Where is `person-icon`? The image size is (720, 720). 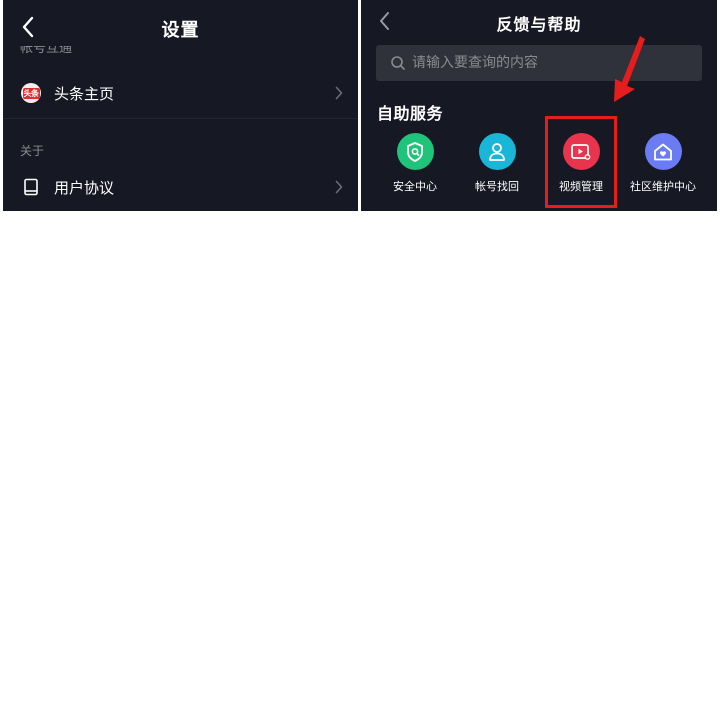 person-icon is located at coordinates (497, 151).